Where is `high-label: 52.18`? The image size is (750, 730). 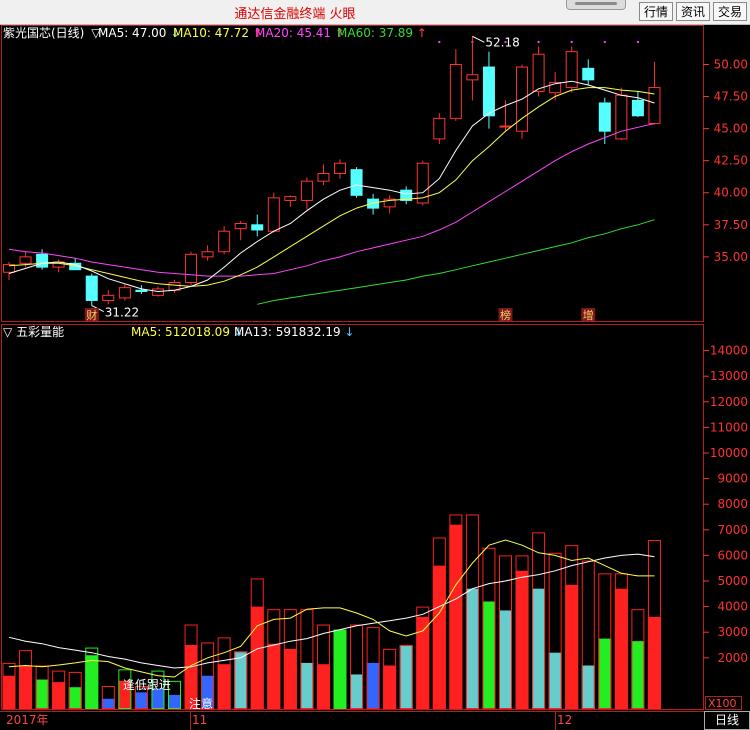
high-label: 52.18 is located at coordinates (502, 42).